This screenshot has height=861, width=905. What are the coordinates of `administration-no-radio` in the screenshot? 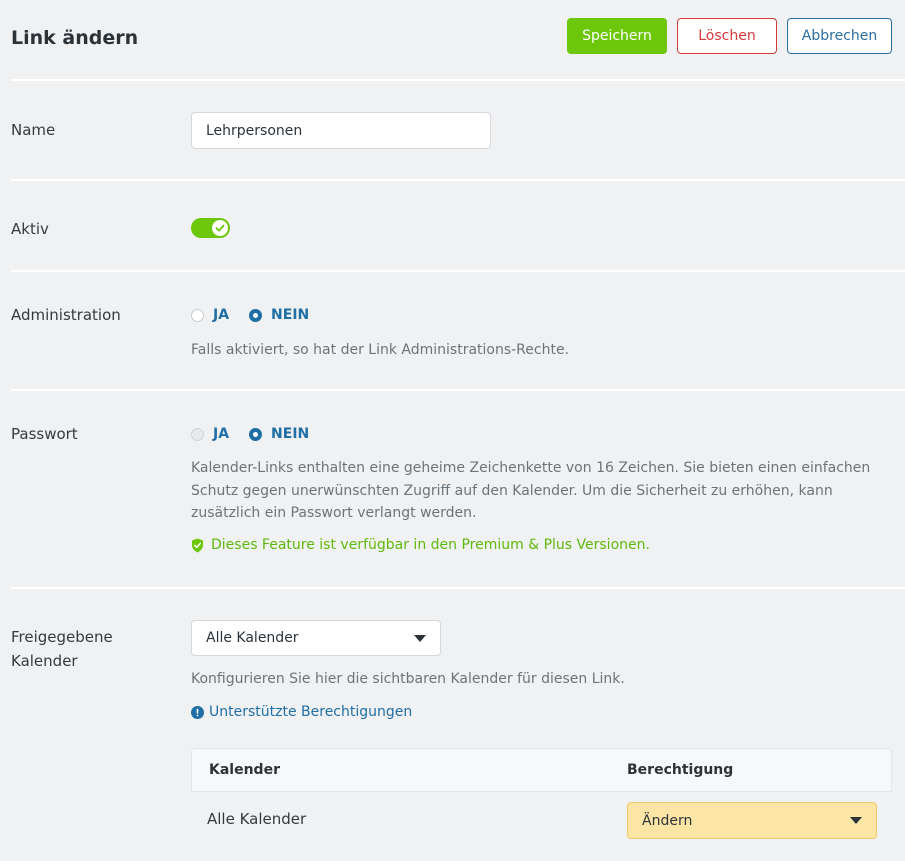 It's located at (256, 315).